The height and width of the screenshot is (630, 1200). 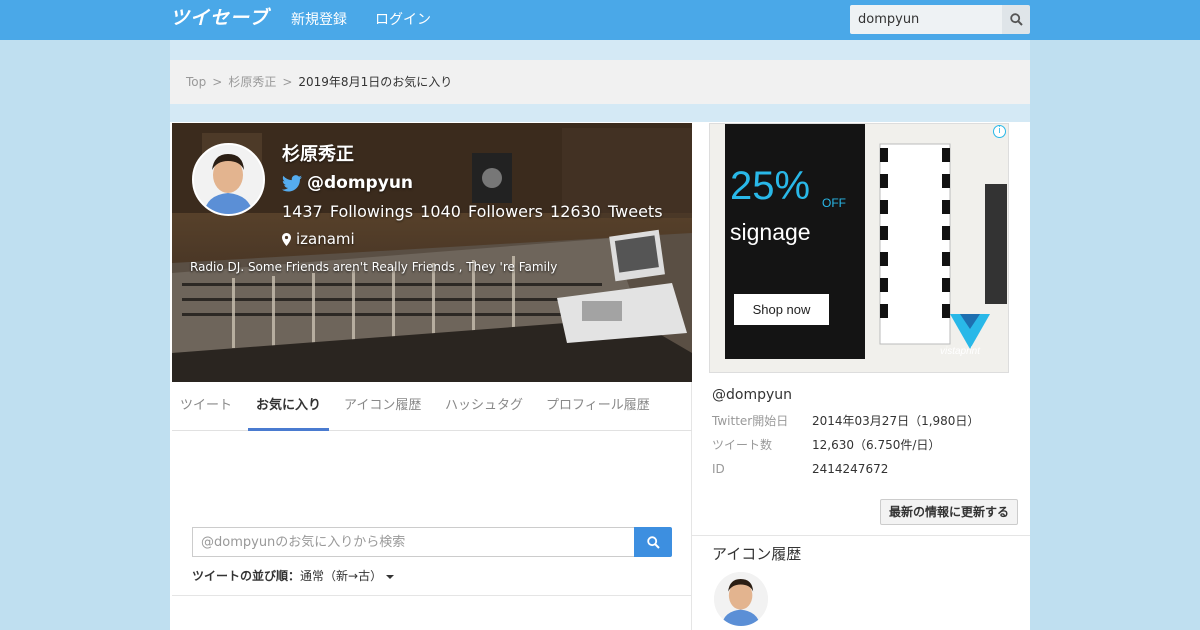 I want to click on tab-profile-history: プロフィール履歴, so click(x=598, y=406).